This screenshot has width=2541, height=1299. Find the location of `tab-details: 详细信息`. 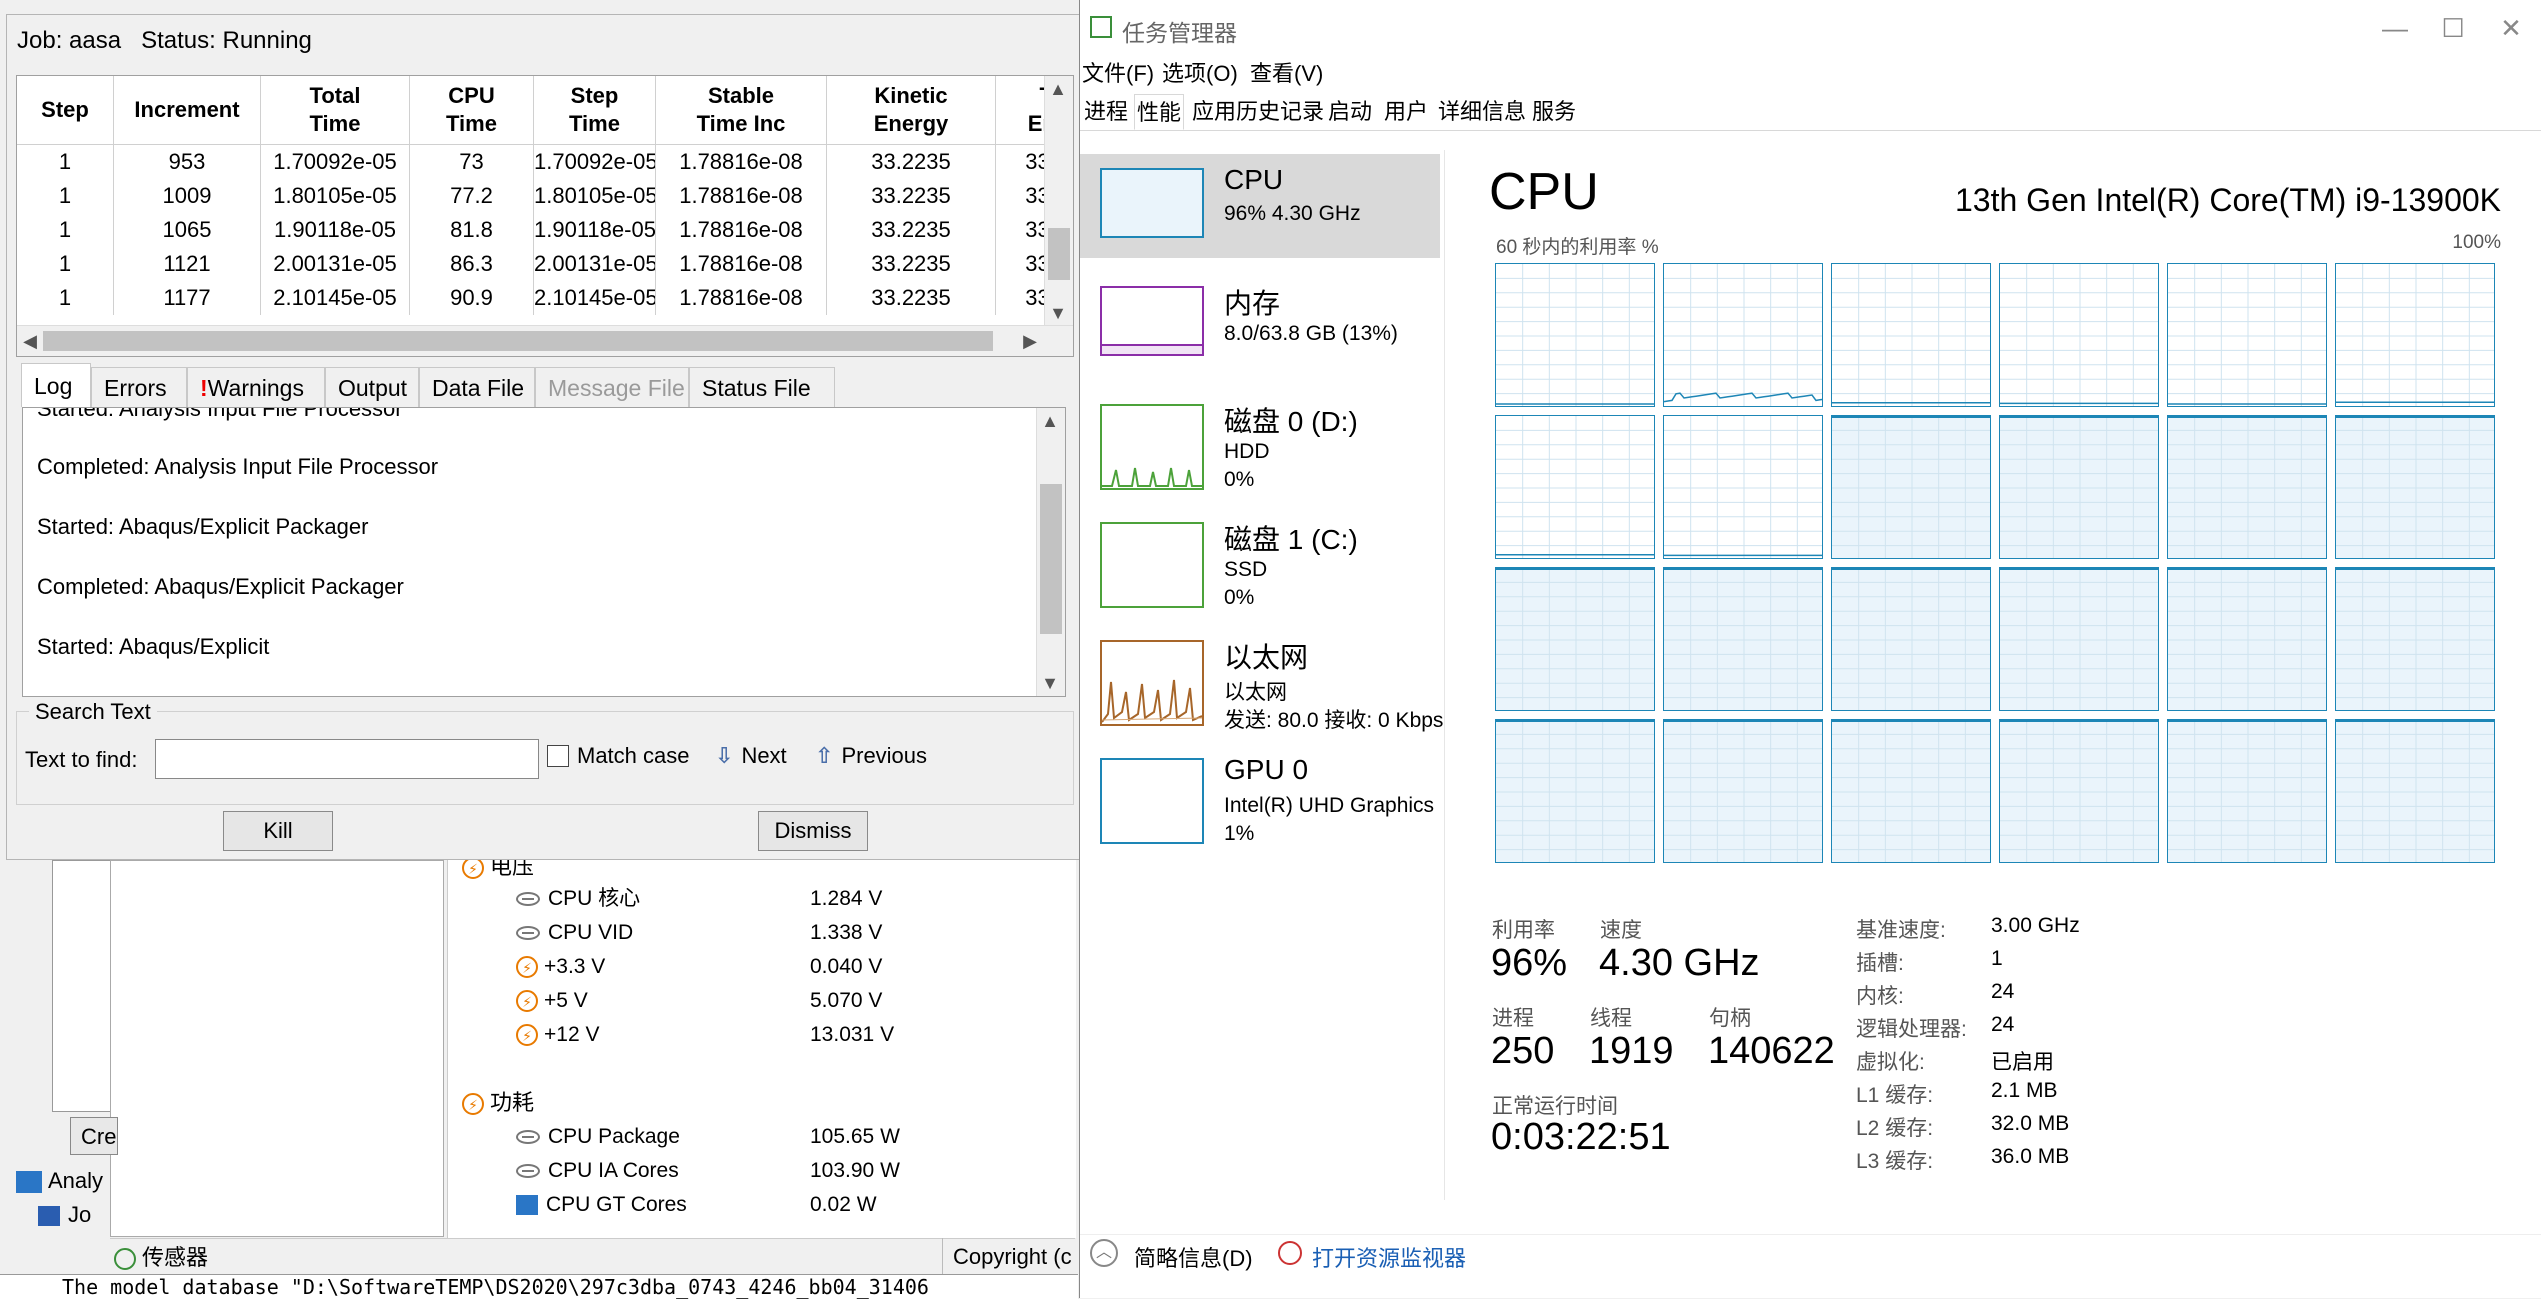

tab-details: 详细信息 is located at coordinates (1482, 112).